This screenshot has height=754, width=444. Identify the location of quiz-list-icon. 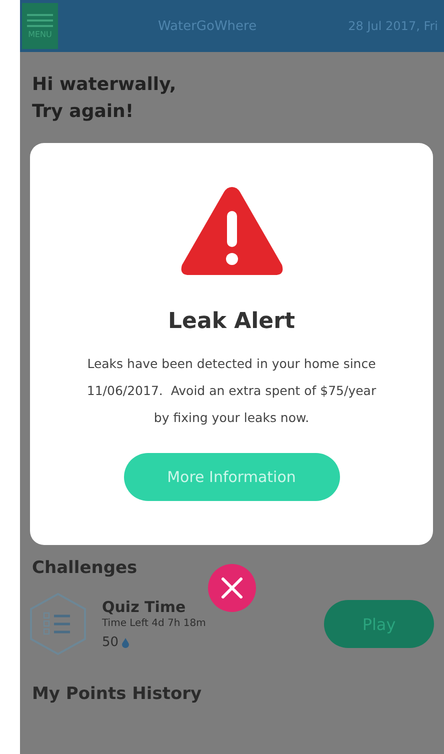
(58, 624).